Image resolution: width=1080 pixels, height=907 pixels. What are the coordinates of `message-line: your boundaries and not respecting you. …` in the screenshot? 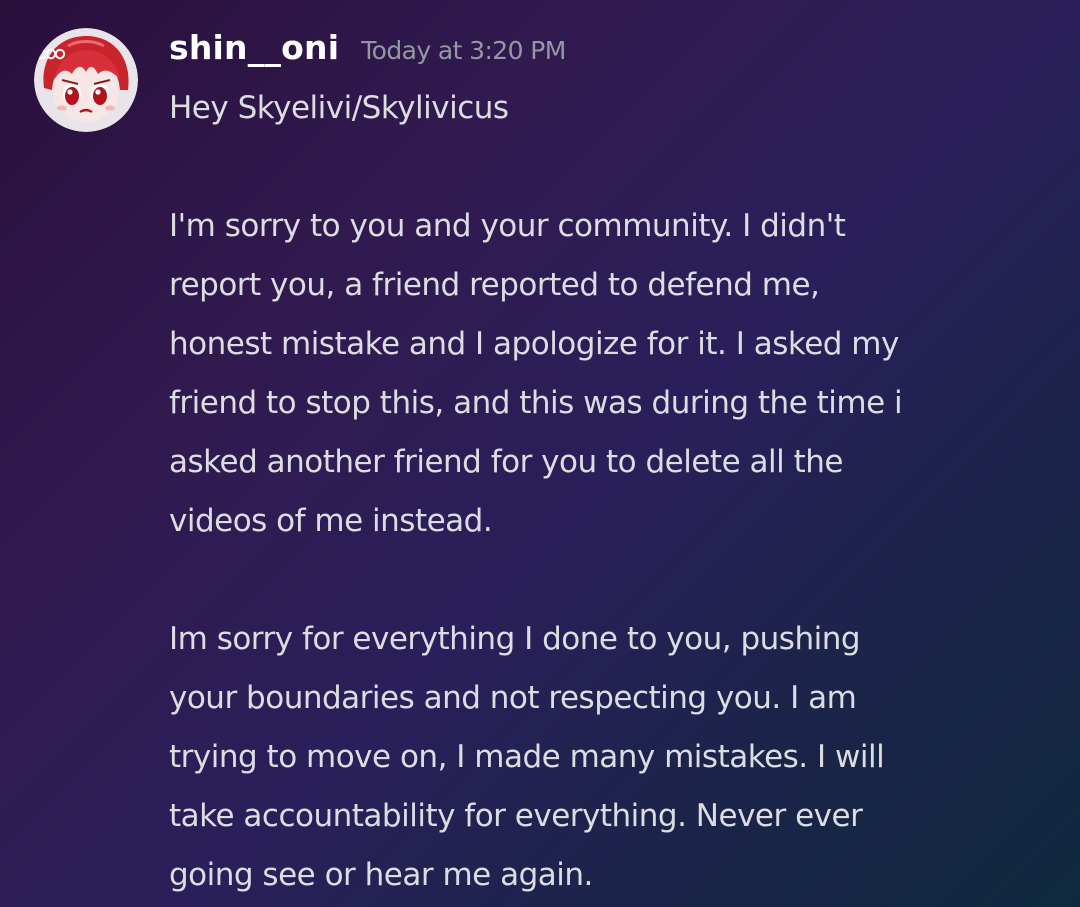 It's located at (513, 698).